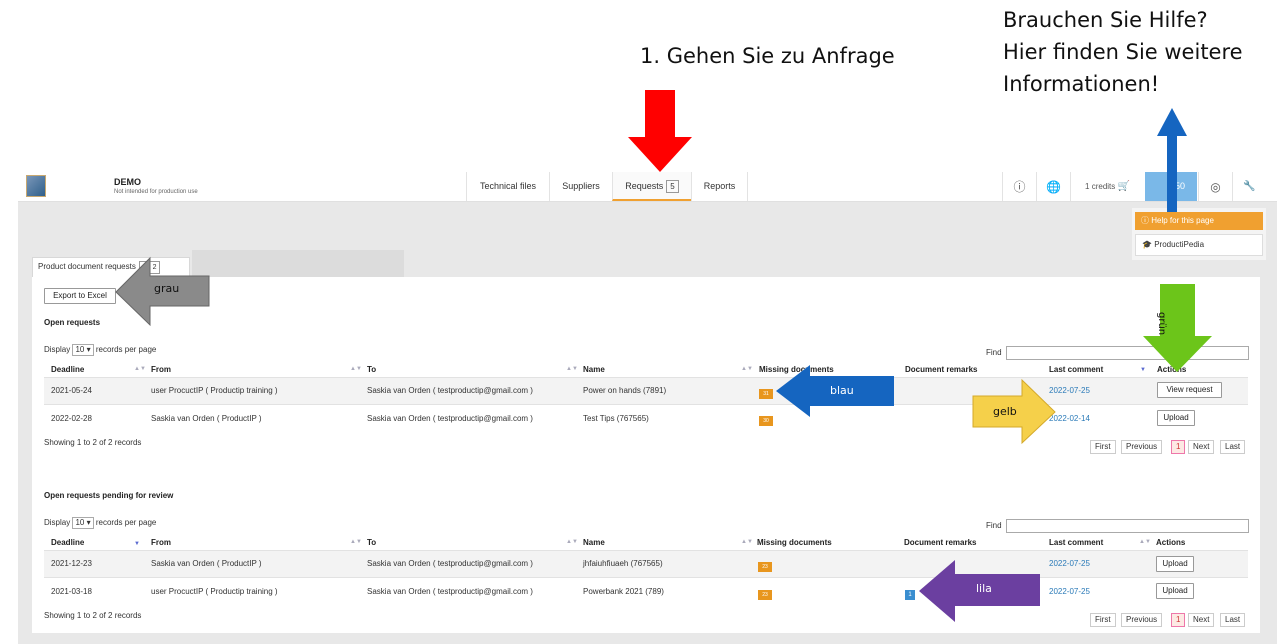 Image resolution: width=1277 pixels, height=644 pixels. What do you see at coordinates (167, 288) in the screenshot?
I see `grau-label: grau` at bounding box center [167, 288].